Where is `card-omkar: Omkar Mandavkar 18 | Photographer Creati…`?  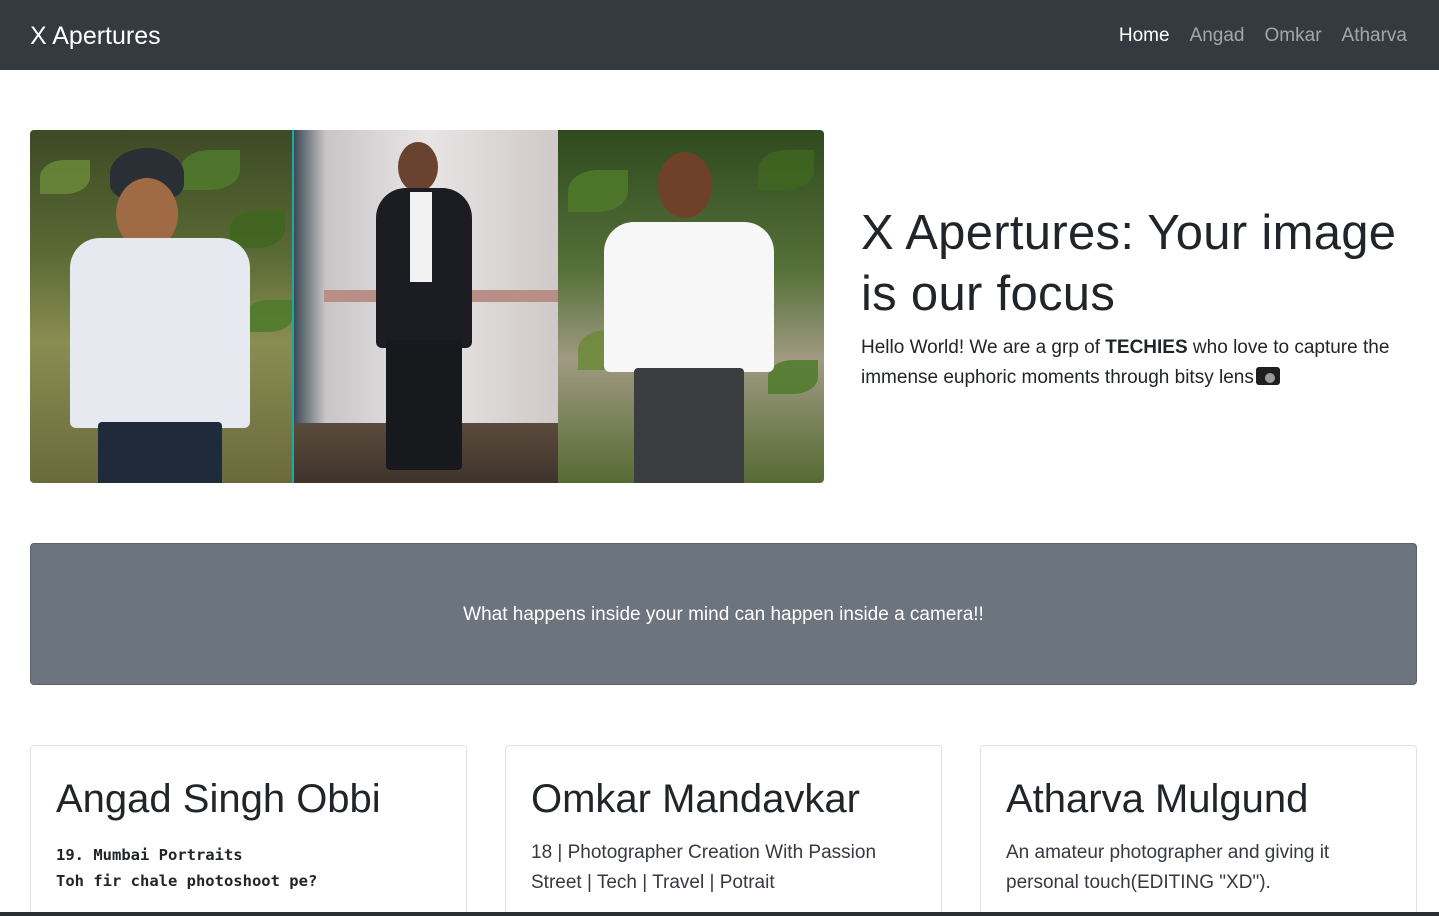
card-omkar: Omkar Mandavkar 18 | Photographer Creati… is located at coordinates (723, 830).